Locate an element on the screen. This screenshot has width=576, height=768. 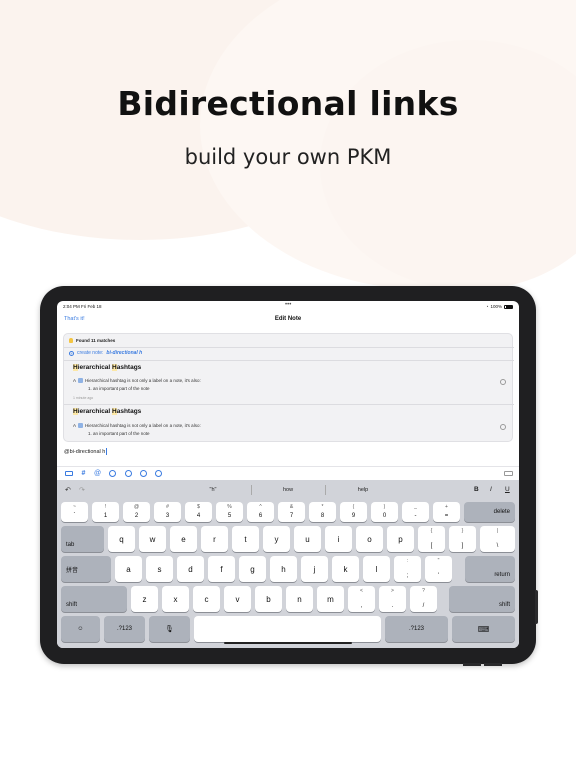
ipad-volume-button is located at coordinates (493, 664).